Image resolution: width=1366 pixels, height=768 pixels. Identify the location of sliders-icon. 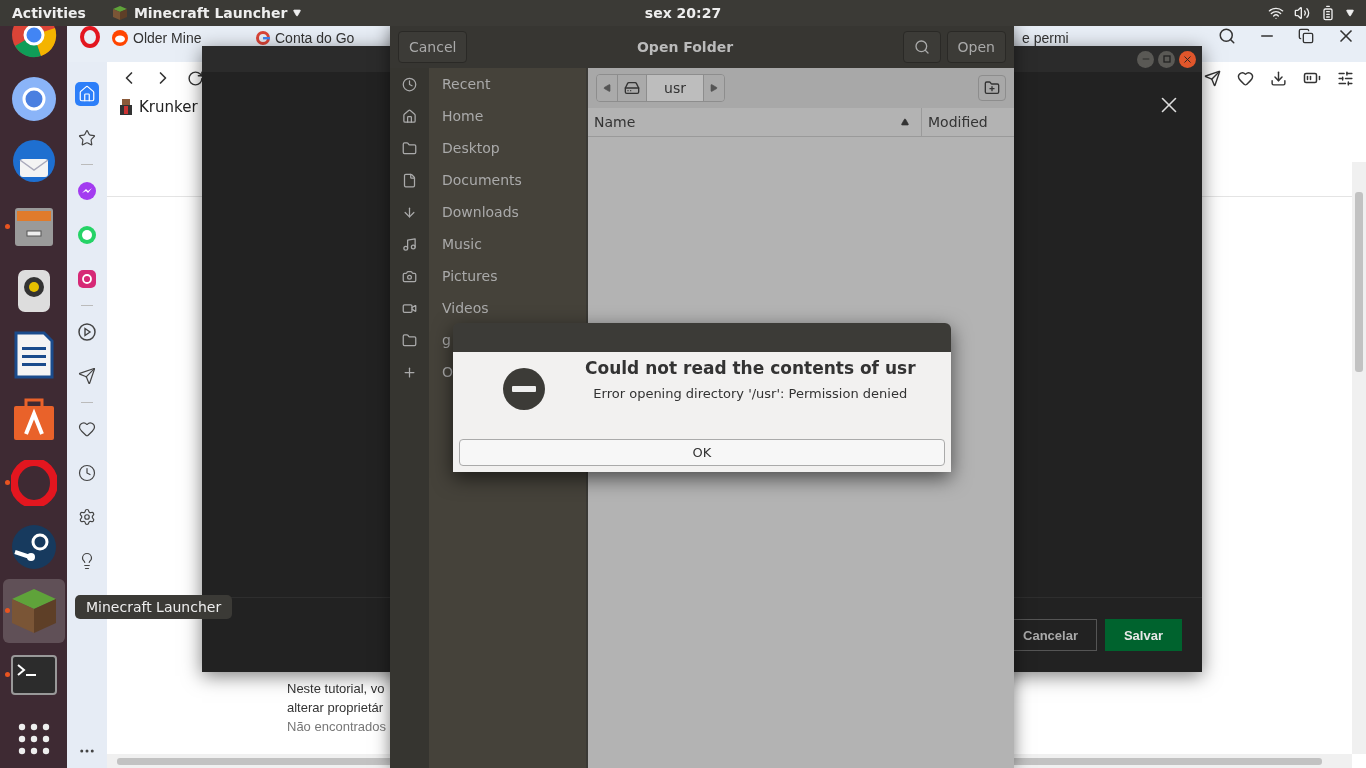
(1345, 78).